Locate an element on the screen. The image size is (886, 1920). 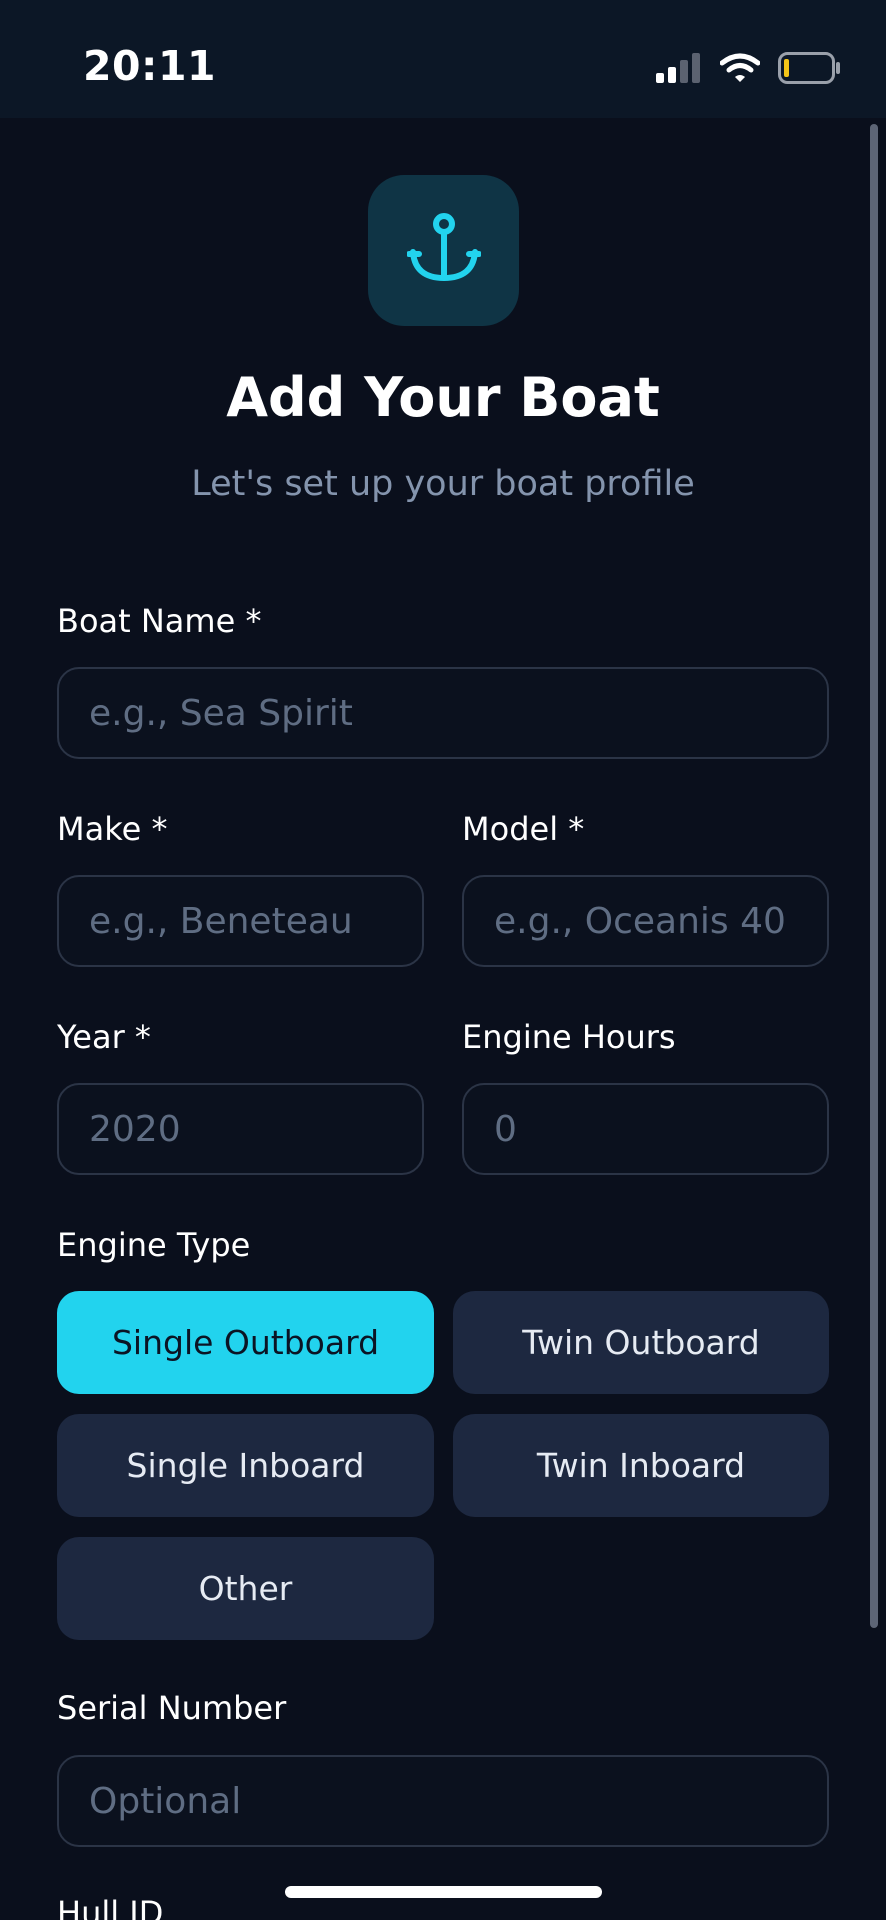
engine-type-option-single-outboard: Single Outboard is located at coordinates (245, 1342).